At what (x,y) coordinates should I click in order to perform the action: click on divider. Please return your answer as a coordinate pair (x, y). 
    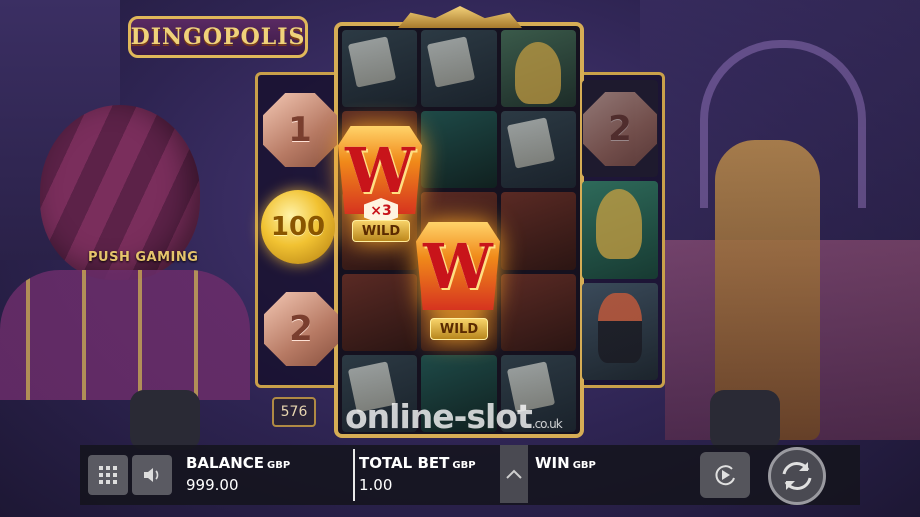
    Looking at the image, I should click on (354, 475).